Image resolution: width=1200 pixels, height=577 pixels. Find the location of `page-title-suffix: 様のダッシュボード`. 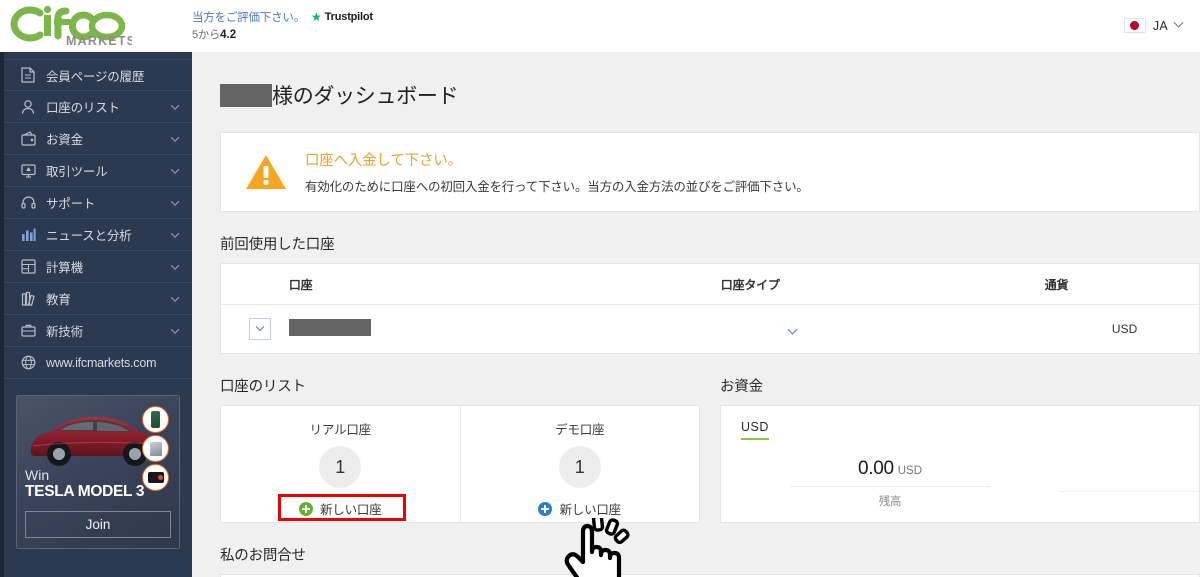

page-title-suffix: 様のダッシュボード is located at coordinates (365, 96).